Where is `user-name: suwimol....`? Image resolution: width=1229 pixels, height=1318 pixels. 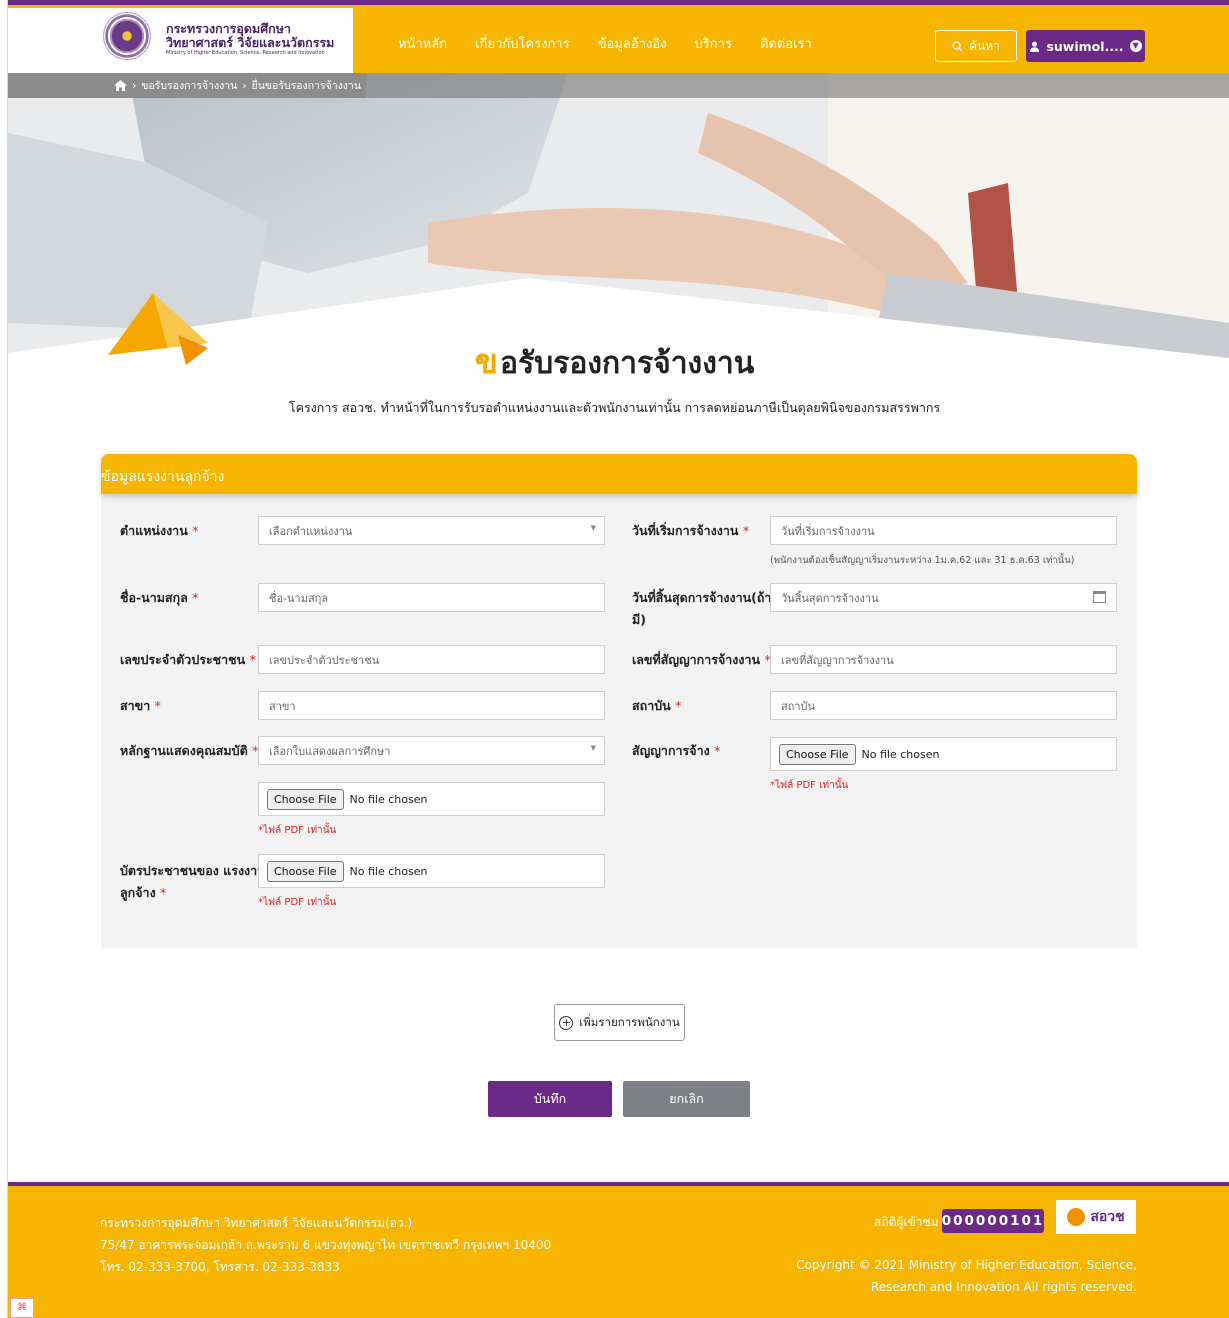
user-name: suwimol.... is located at coordinates (1085, 46).